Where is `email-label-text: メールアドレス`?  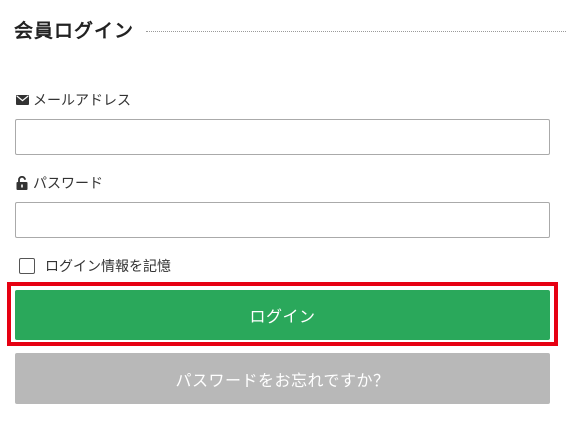
email-label-text: メールアドレス is located at coordinates (82, 101).